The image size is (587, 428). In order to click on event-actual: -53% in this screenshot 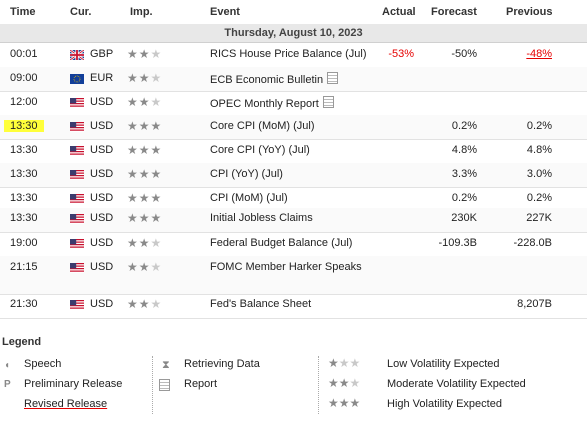, I will do `click(401, 54)`.